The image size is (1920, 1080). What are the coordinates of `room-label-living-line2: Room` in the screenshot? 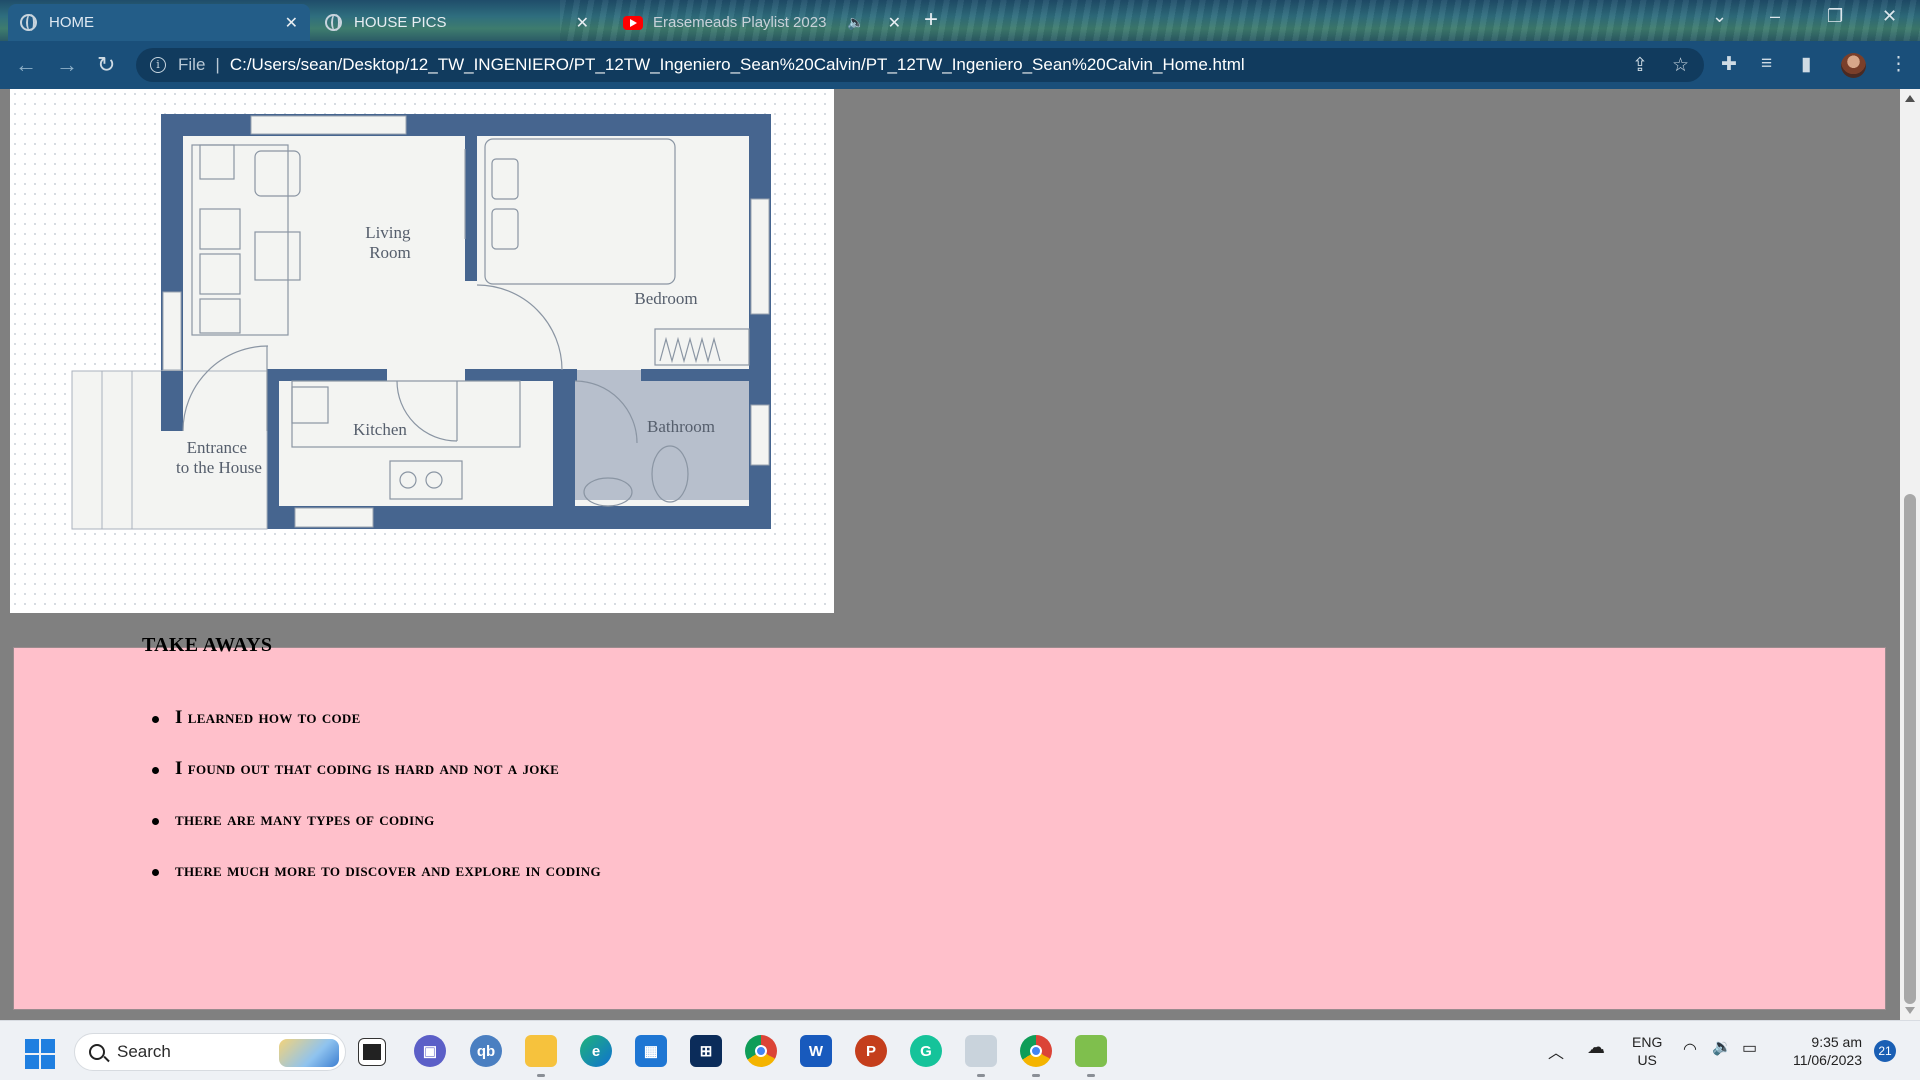 It's located at (390, 252).